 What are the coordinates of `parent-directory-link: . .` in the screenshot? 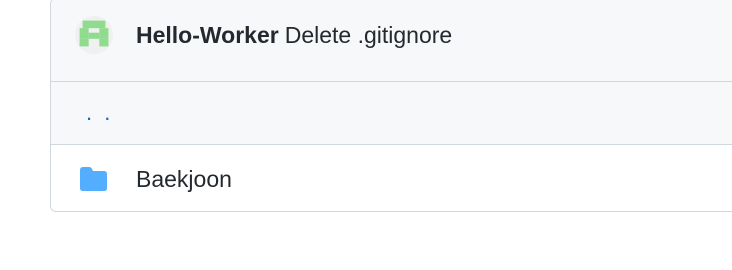 It's located at (99, 113).